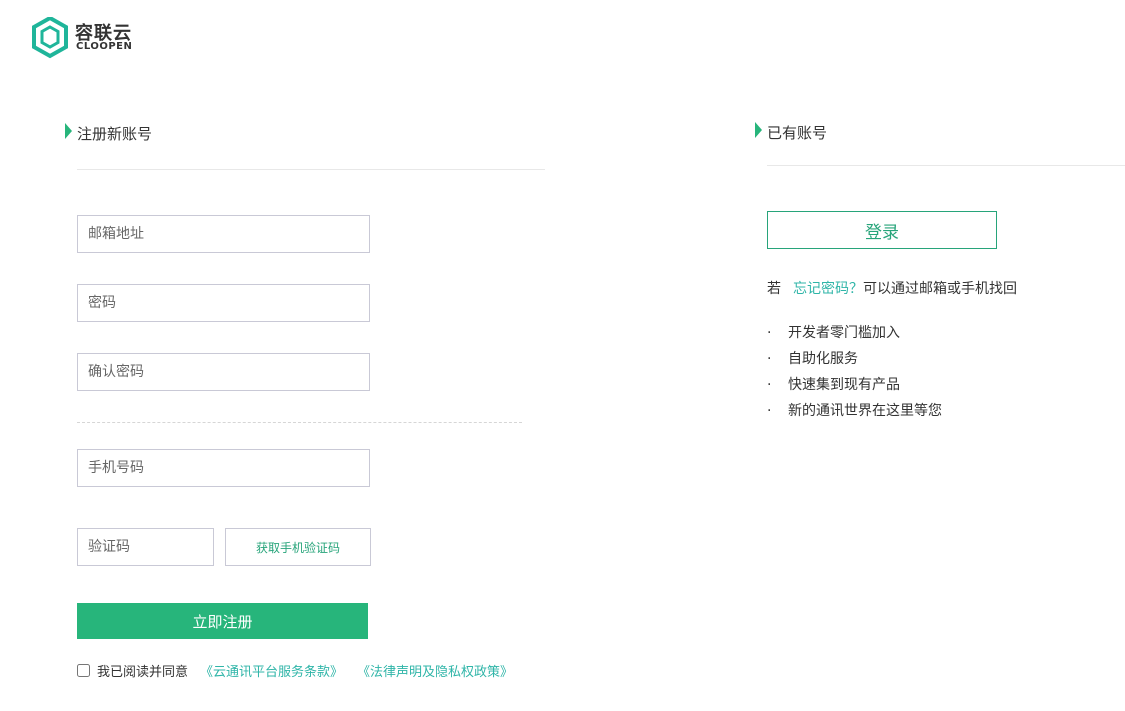 The image size is (1125, 711). Describe the element at coordinates (145, 547) in the screenshot. I see `verification-code-input` at that location.